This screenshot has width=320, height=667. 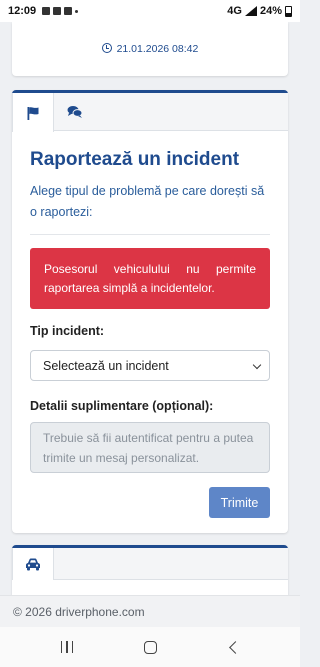 What do you see at coordinates (79, 611) in the screenshot?
I see `copyright-text: © 2026 driverphone.com` at bounding box center [79, 611].